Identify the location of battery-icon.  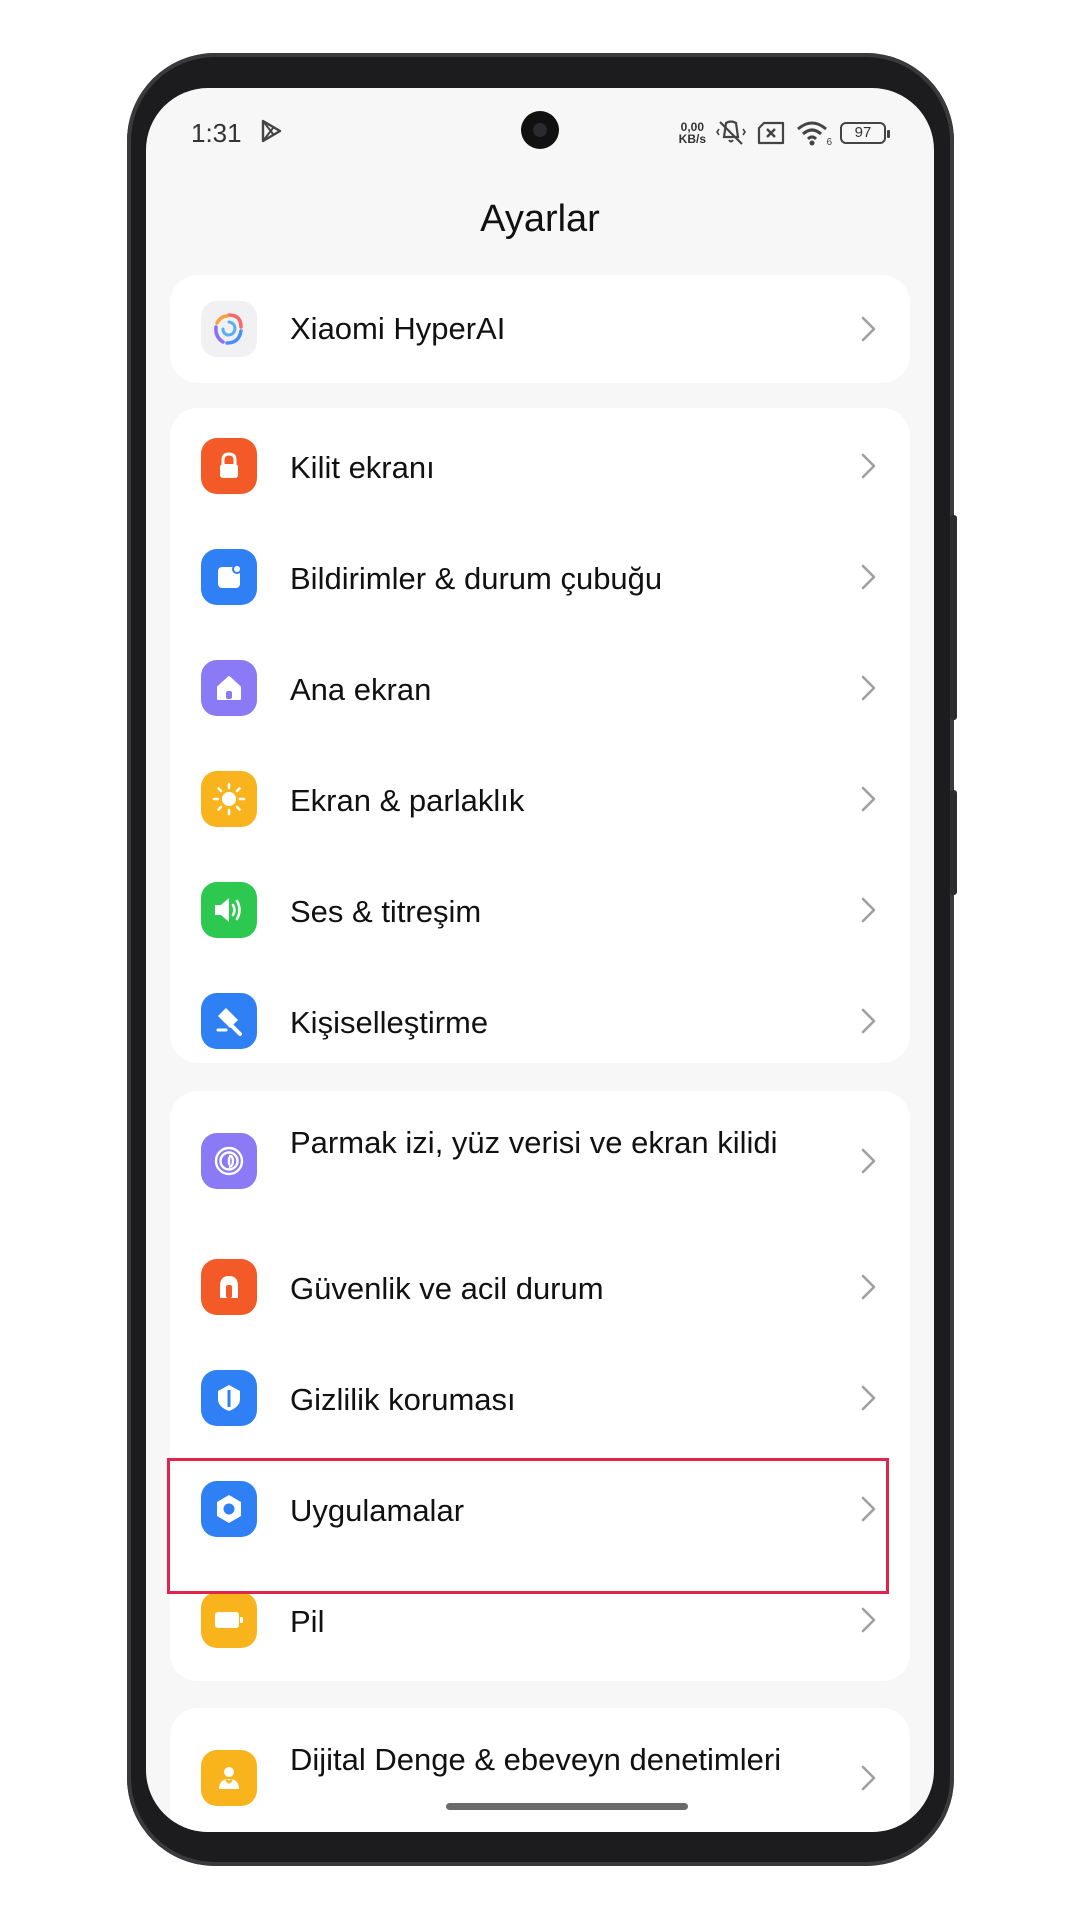
(229, 1620).